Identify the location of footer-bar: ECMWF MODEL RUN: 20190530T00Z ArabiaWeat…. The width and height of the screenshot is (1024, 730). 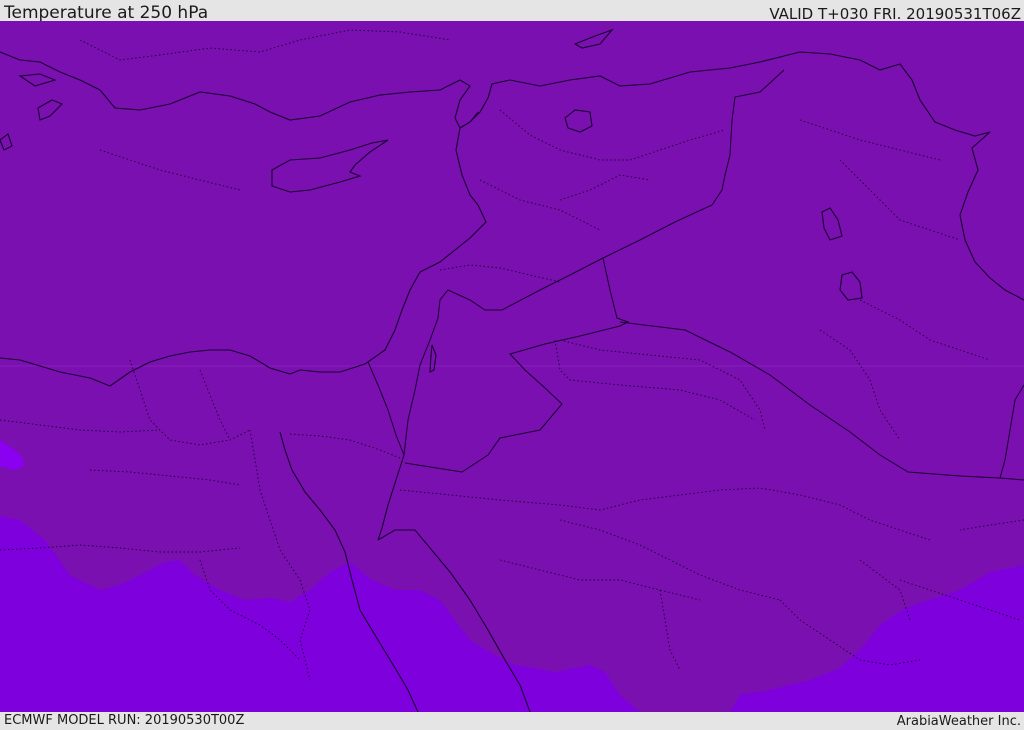
(512, 720).